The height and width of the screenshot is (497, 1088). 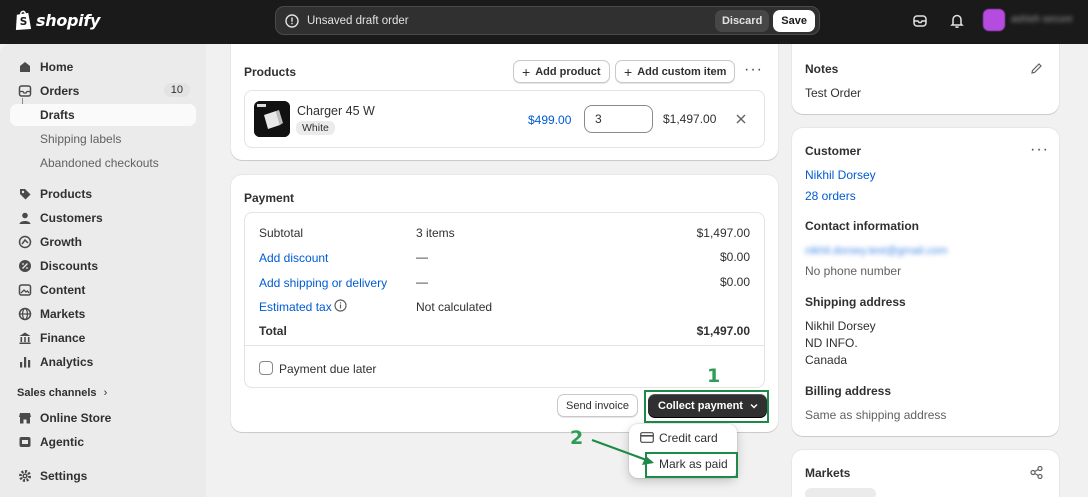 What do you see at coordinates (76, 418) in the screenshot?
I see `sidebar-item-label: Online Store` at bounding box center [76, 418].